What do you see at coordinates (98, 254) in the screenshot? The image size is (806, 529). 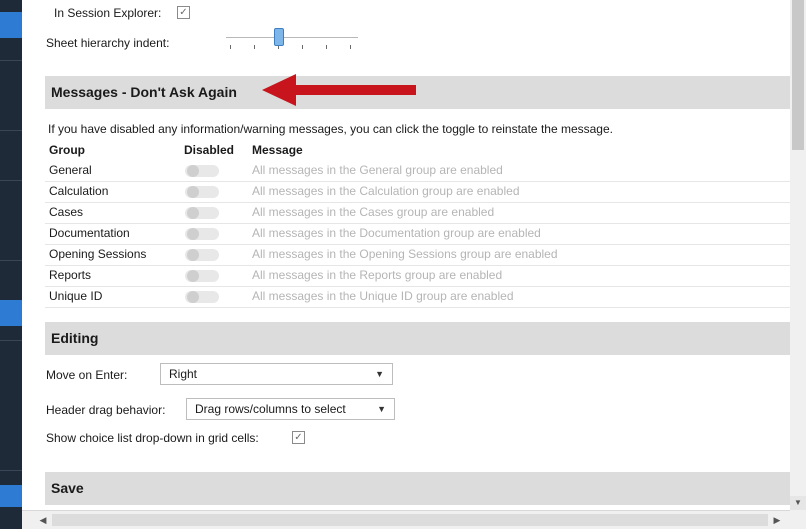 I see `group-name: Opening Sessions` at bounding box center [98, 254].